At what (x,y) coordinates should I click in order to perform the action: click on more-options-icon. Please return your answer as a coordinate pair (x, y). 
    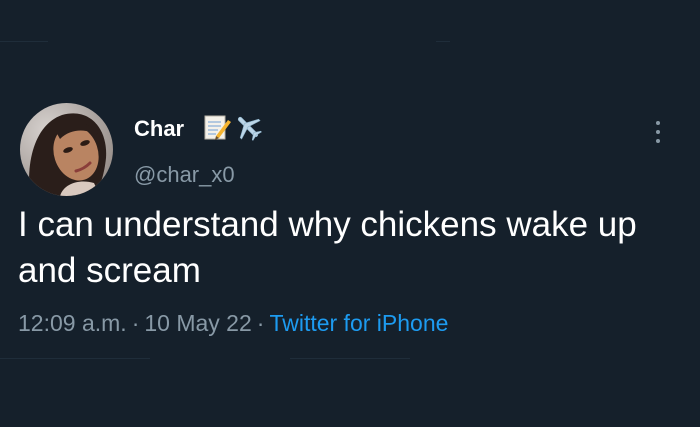
    Looking at the image, I should click on (658, 132).